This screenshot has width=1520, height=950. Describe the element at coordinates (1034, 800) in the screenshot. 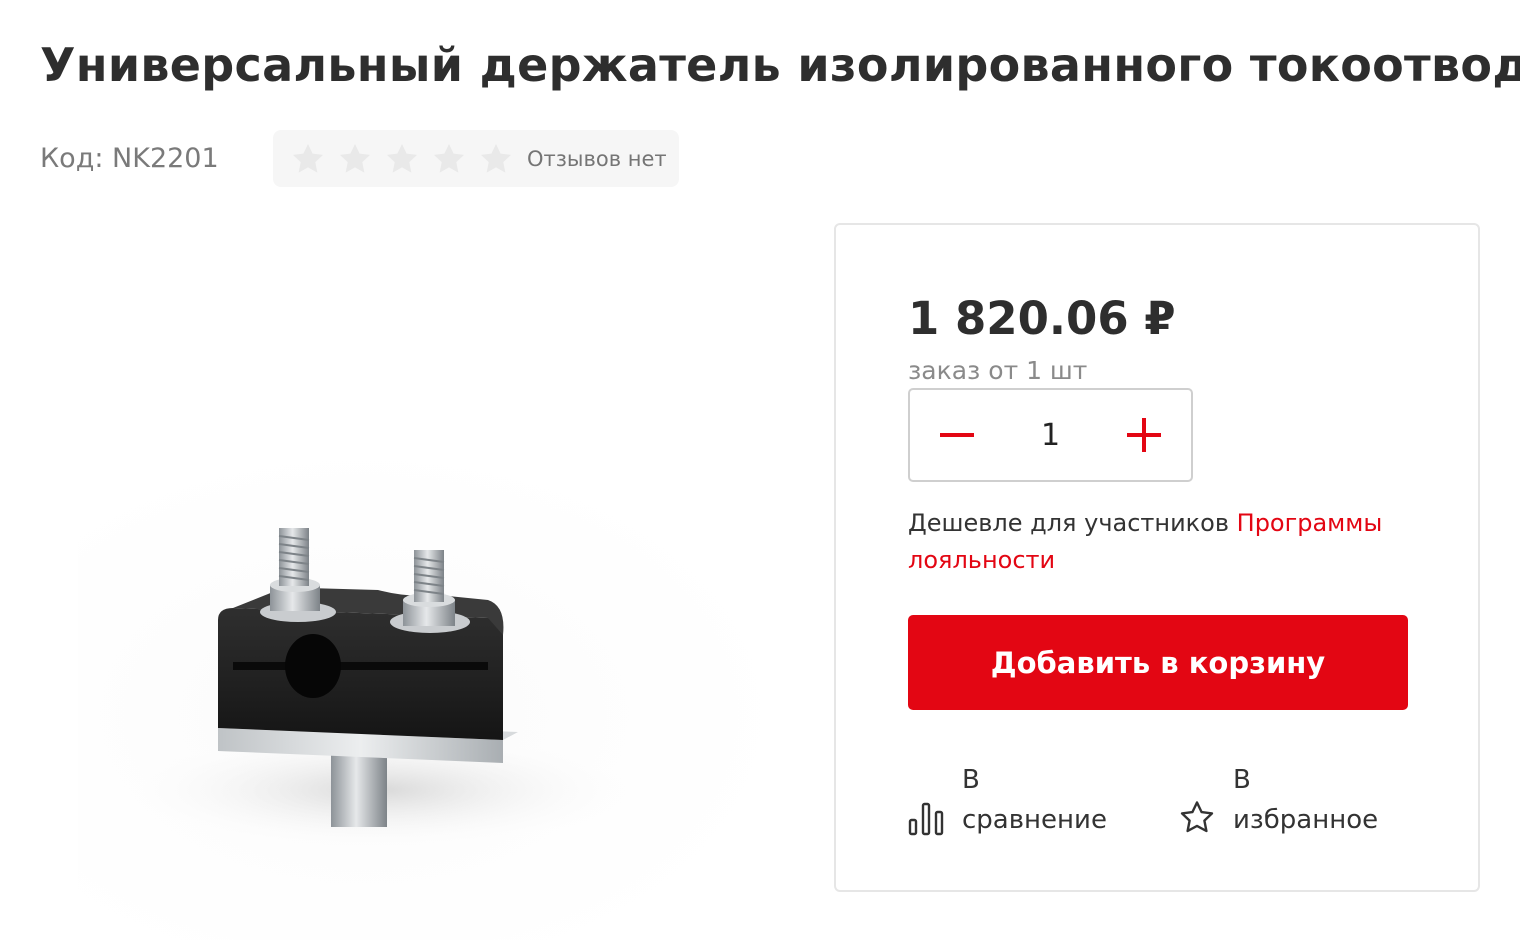

I see `compare-label: В сравнение` at that location.